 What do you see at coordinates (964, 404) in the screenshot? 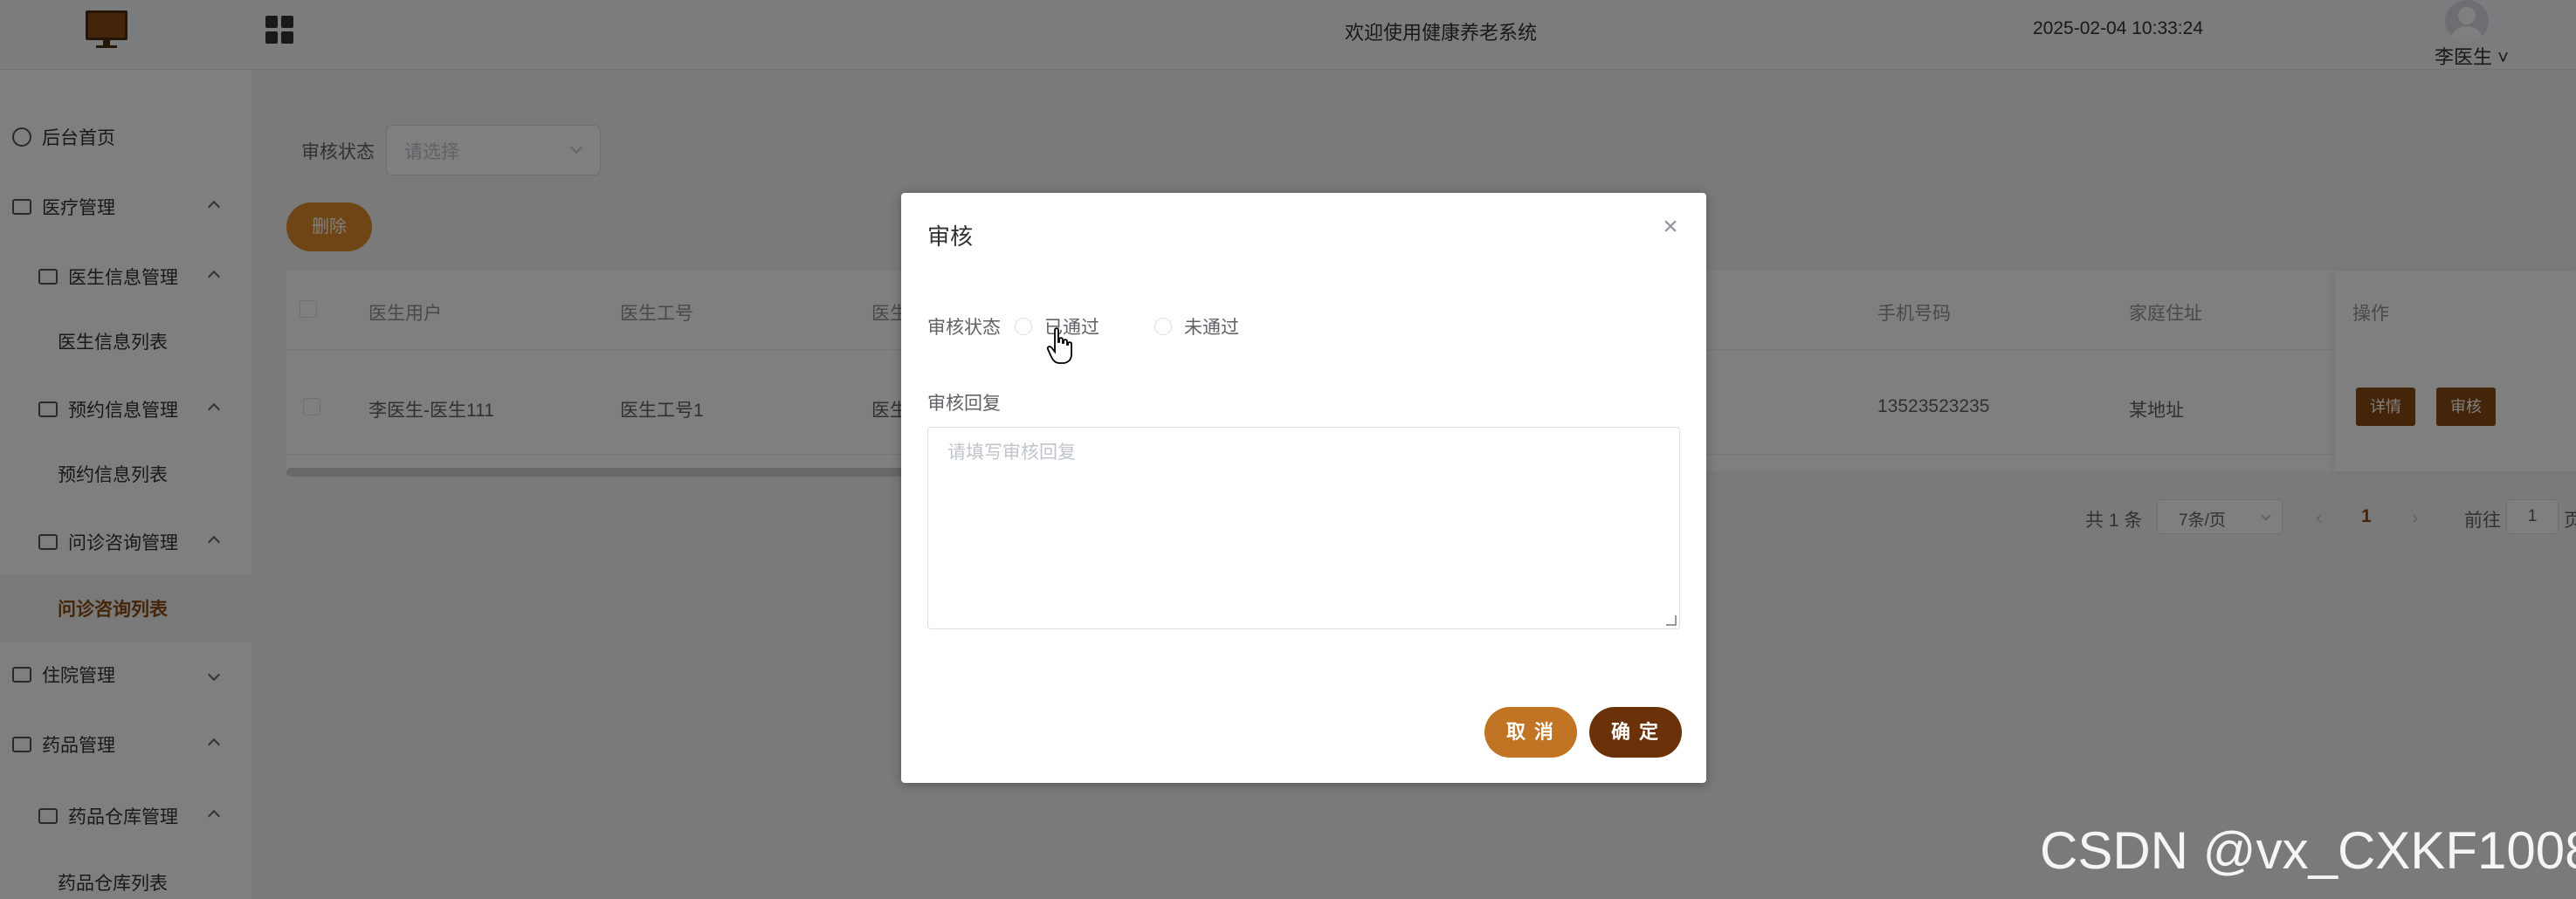
I see `reply-label: 审核回复` at bounding box center [964, 404].